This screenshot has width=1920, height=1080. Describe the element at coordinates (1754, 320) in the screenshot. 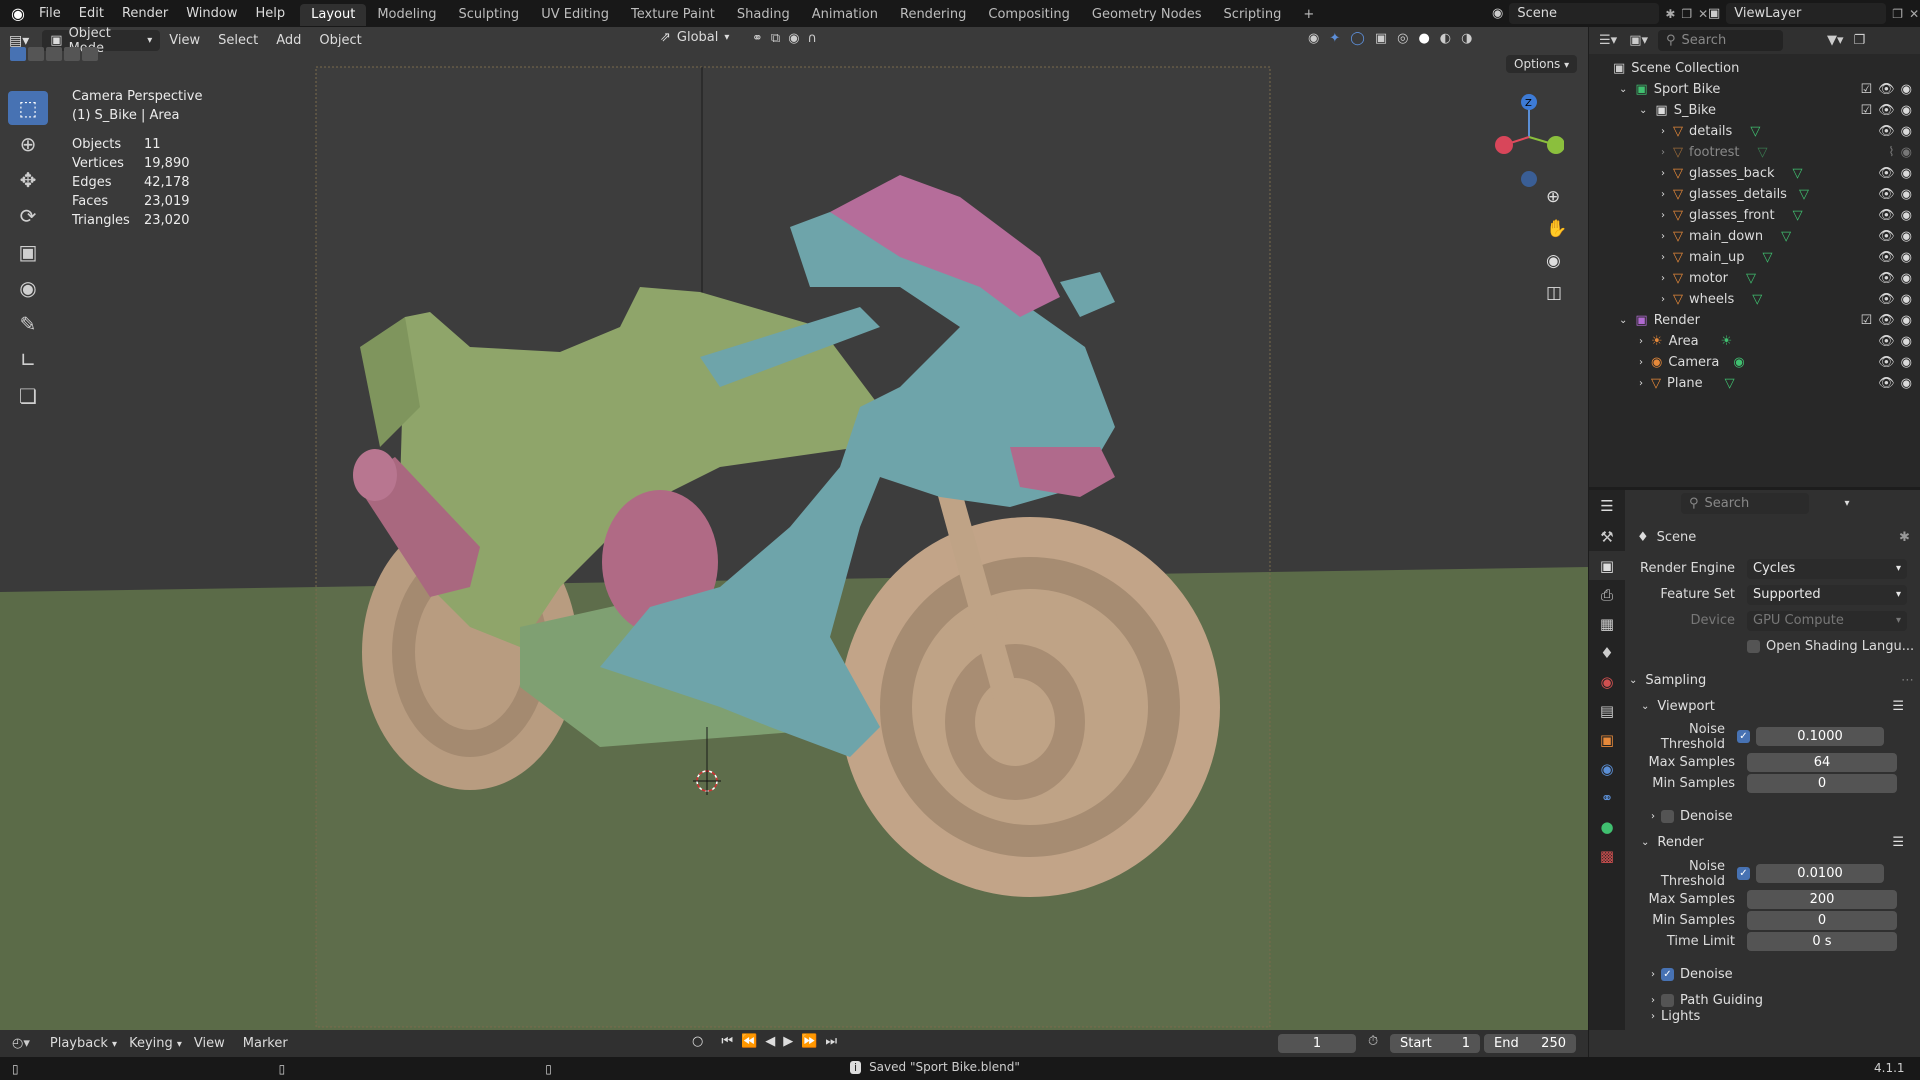

I see `outliner-item-render: ⌄ ▣ Render ☑ 👁 ◉` at that location.